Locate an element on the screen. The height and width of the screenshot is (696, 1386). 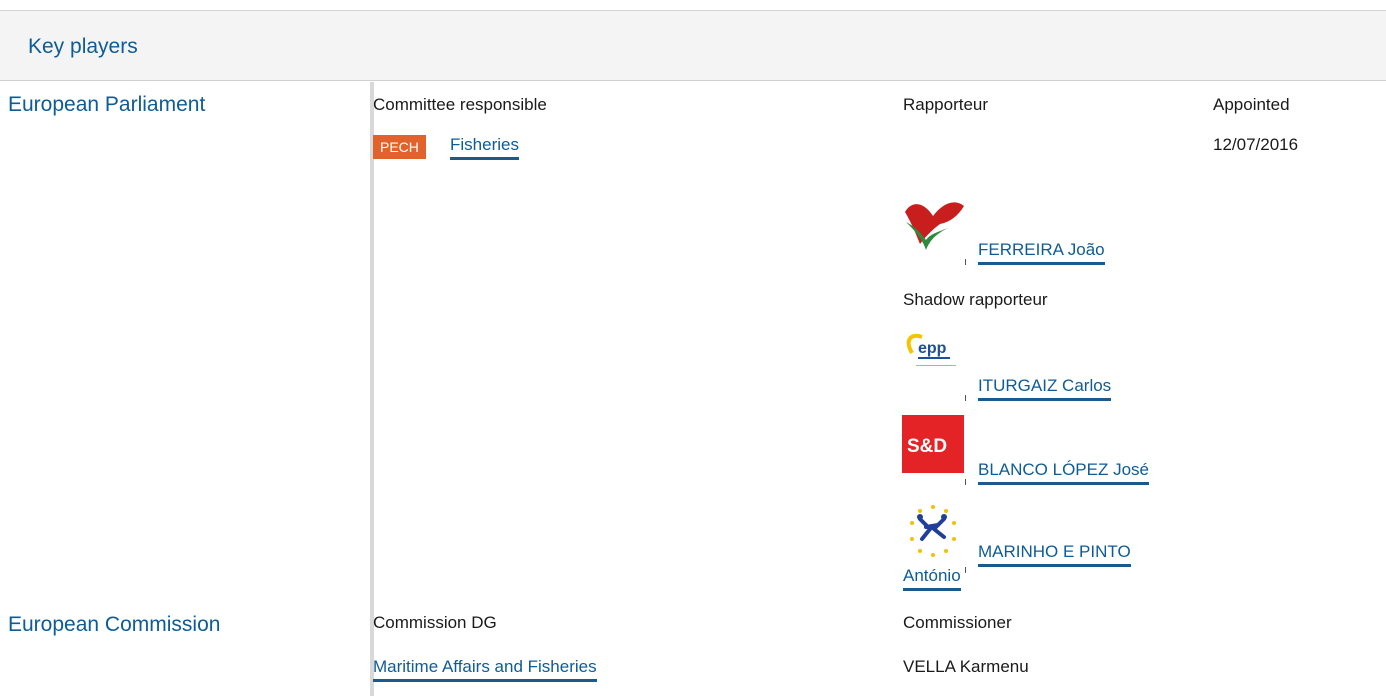
committee-code-badge: PECH is located at coordinates (399, 147).